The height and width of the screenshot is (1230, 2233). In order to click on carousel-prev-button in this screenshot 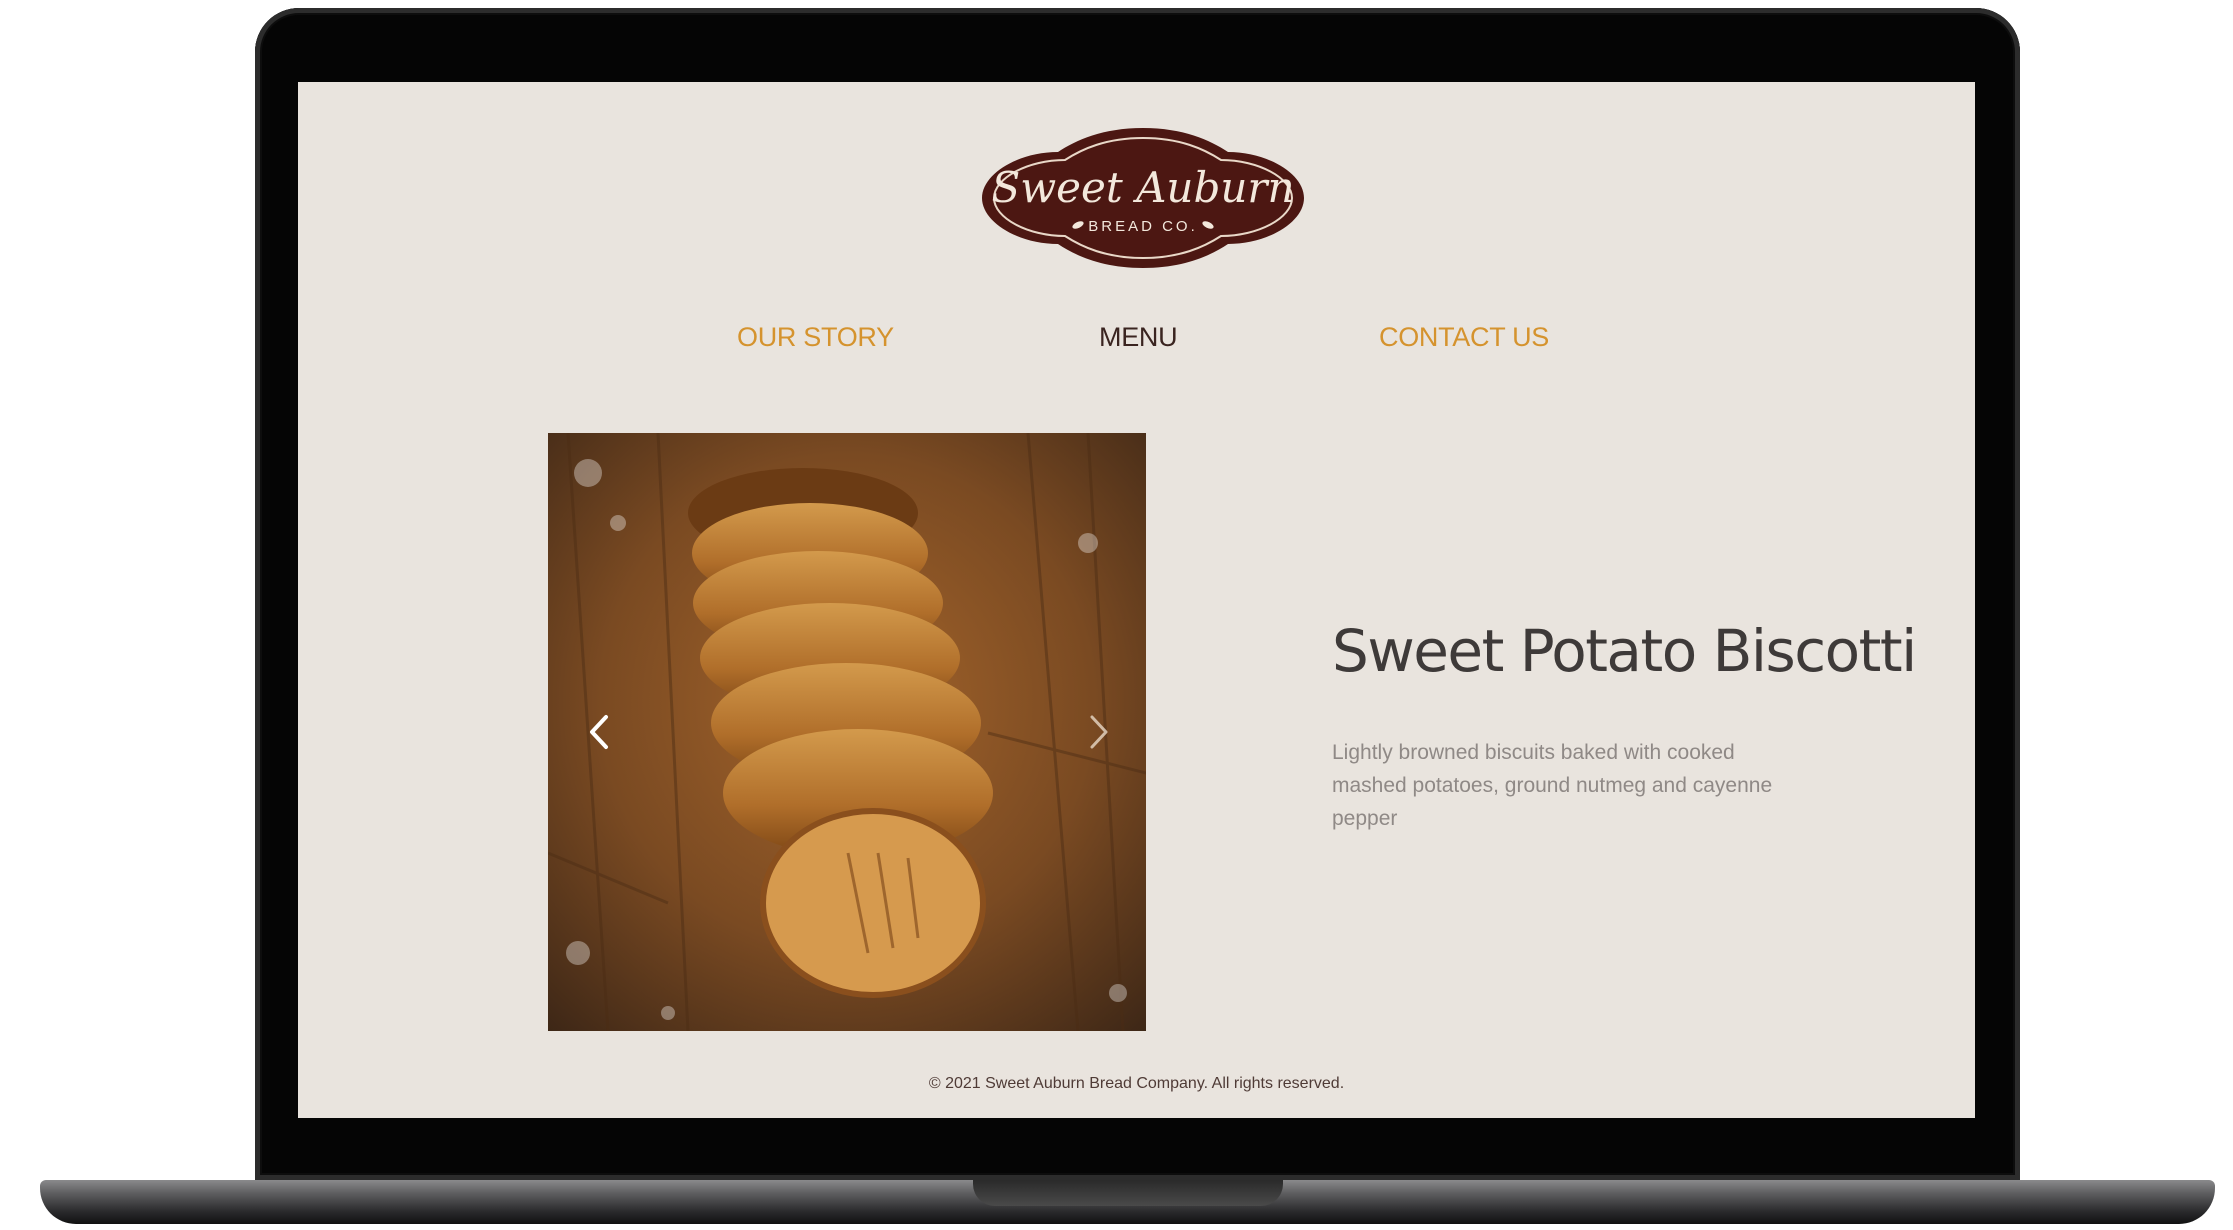, I will do `click(600, 732)`.